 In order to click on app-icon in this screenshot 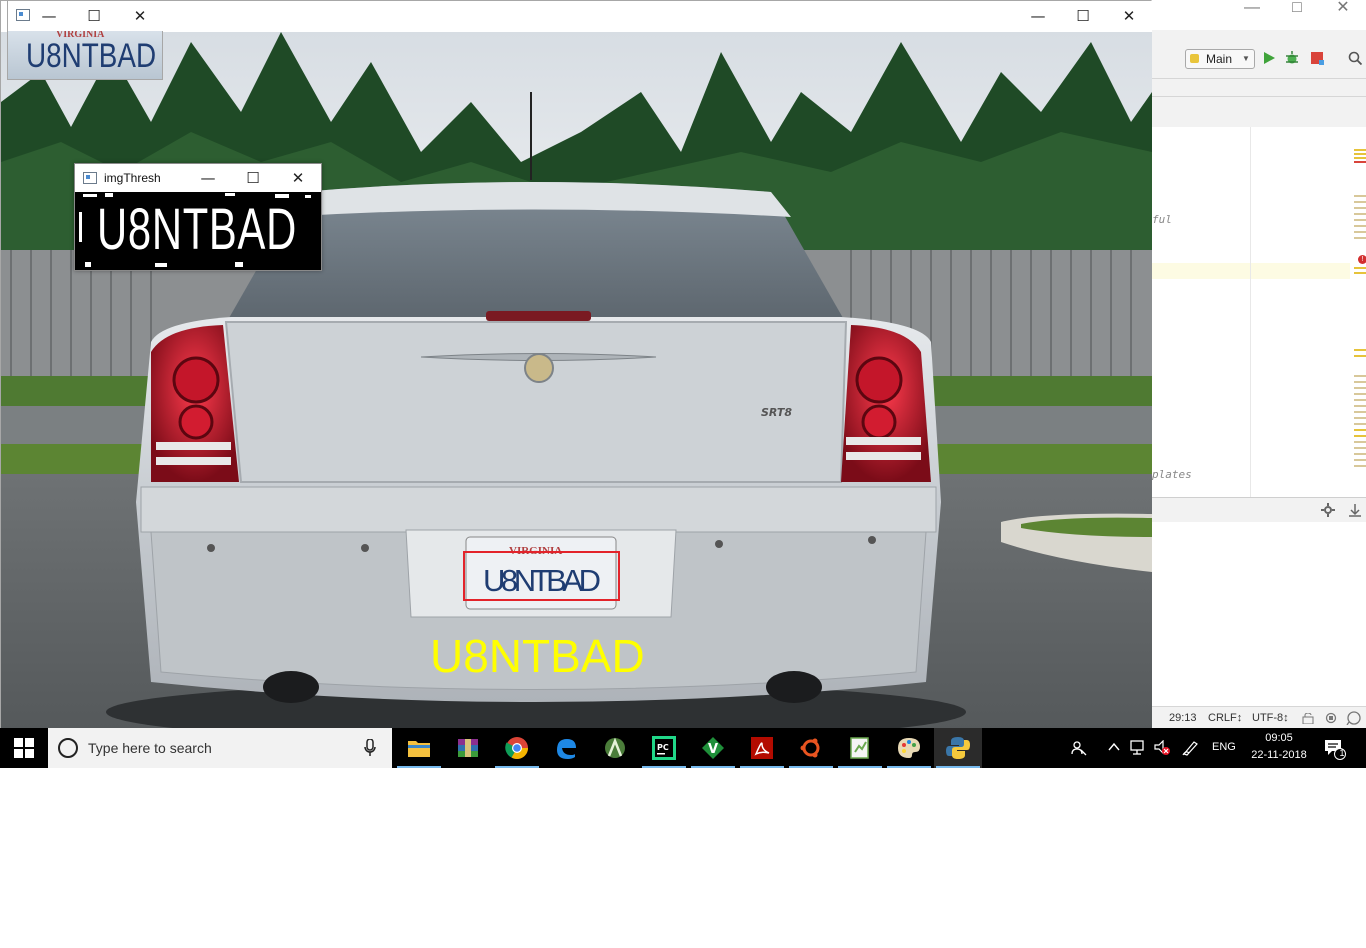, I will do `click(90, 178)`.